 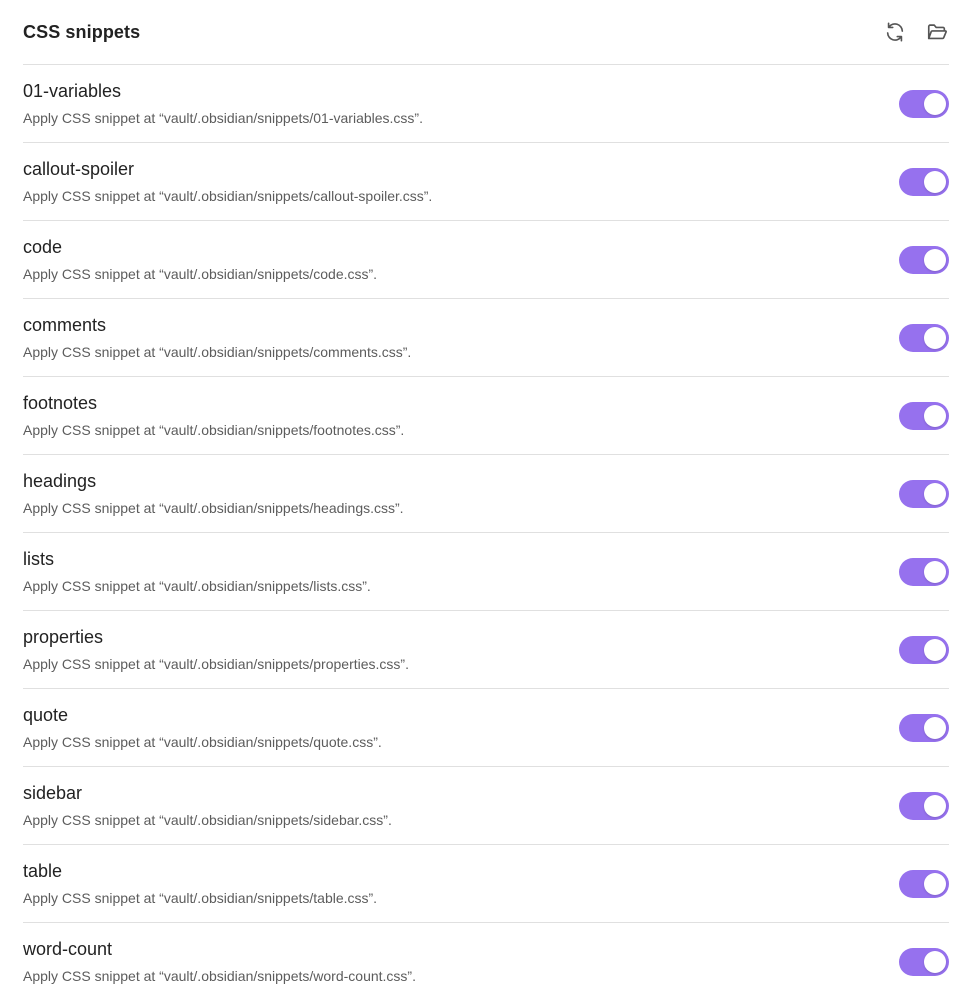 I want to click on reload-icon, so click(x=895, y=32).